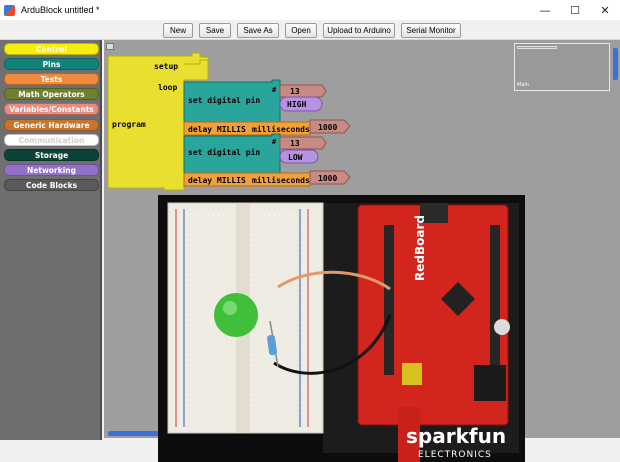 The image size is (620, 462). Describe the element at coordinates (433, 314) in the screenshot. I see `redboard: RedBoard` at that location.